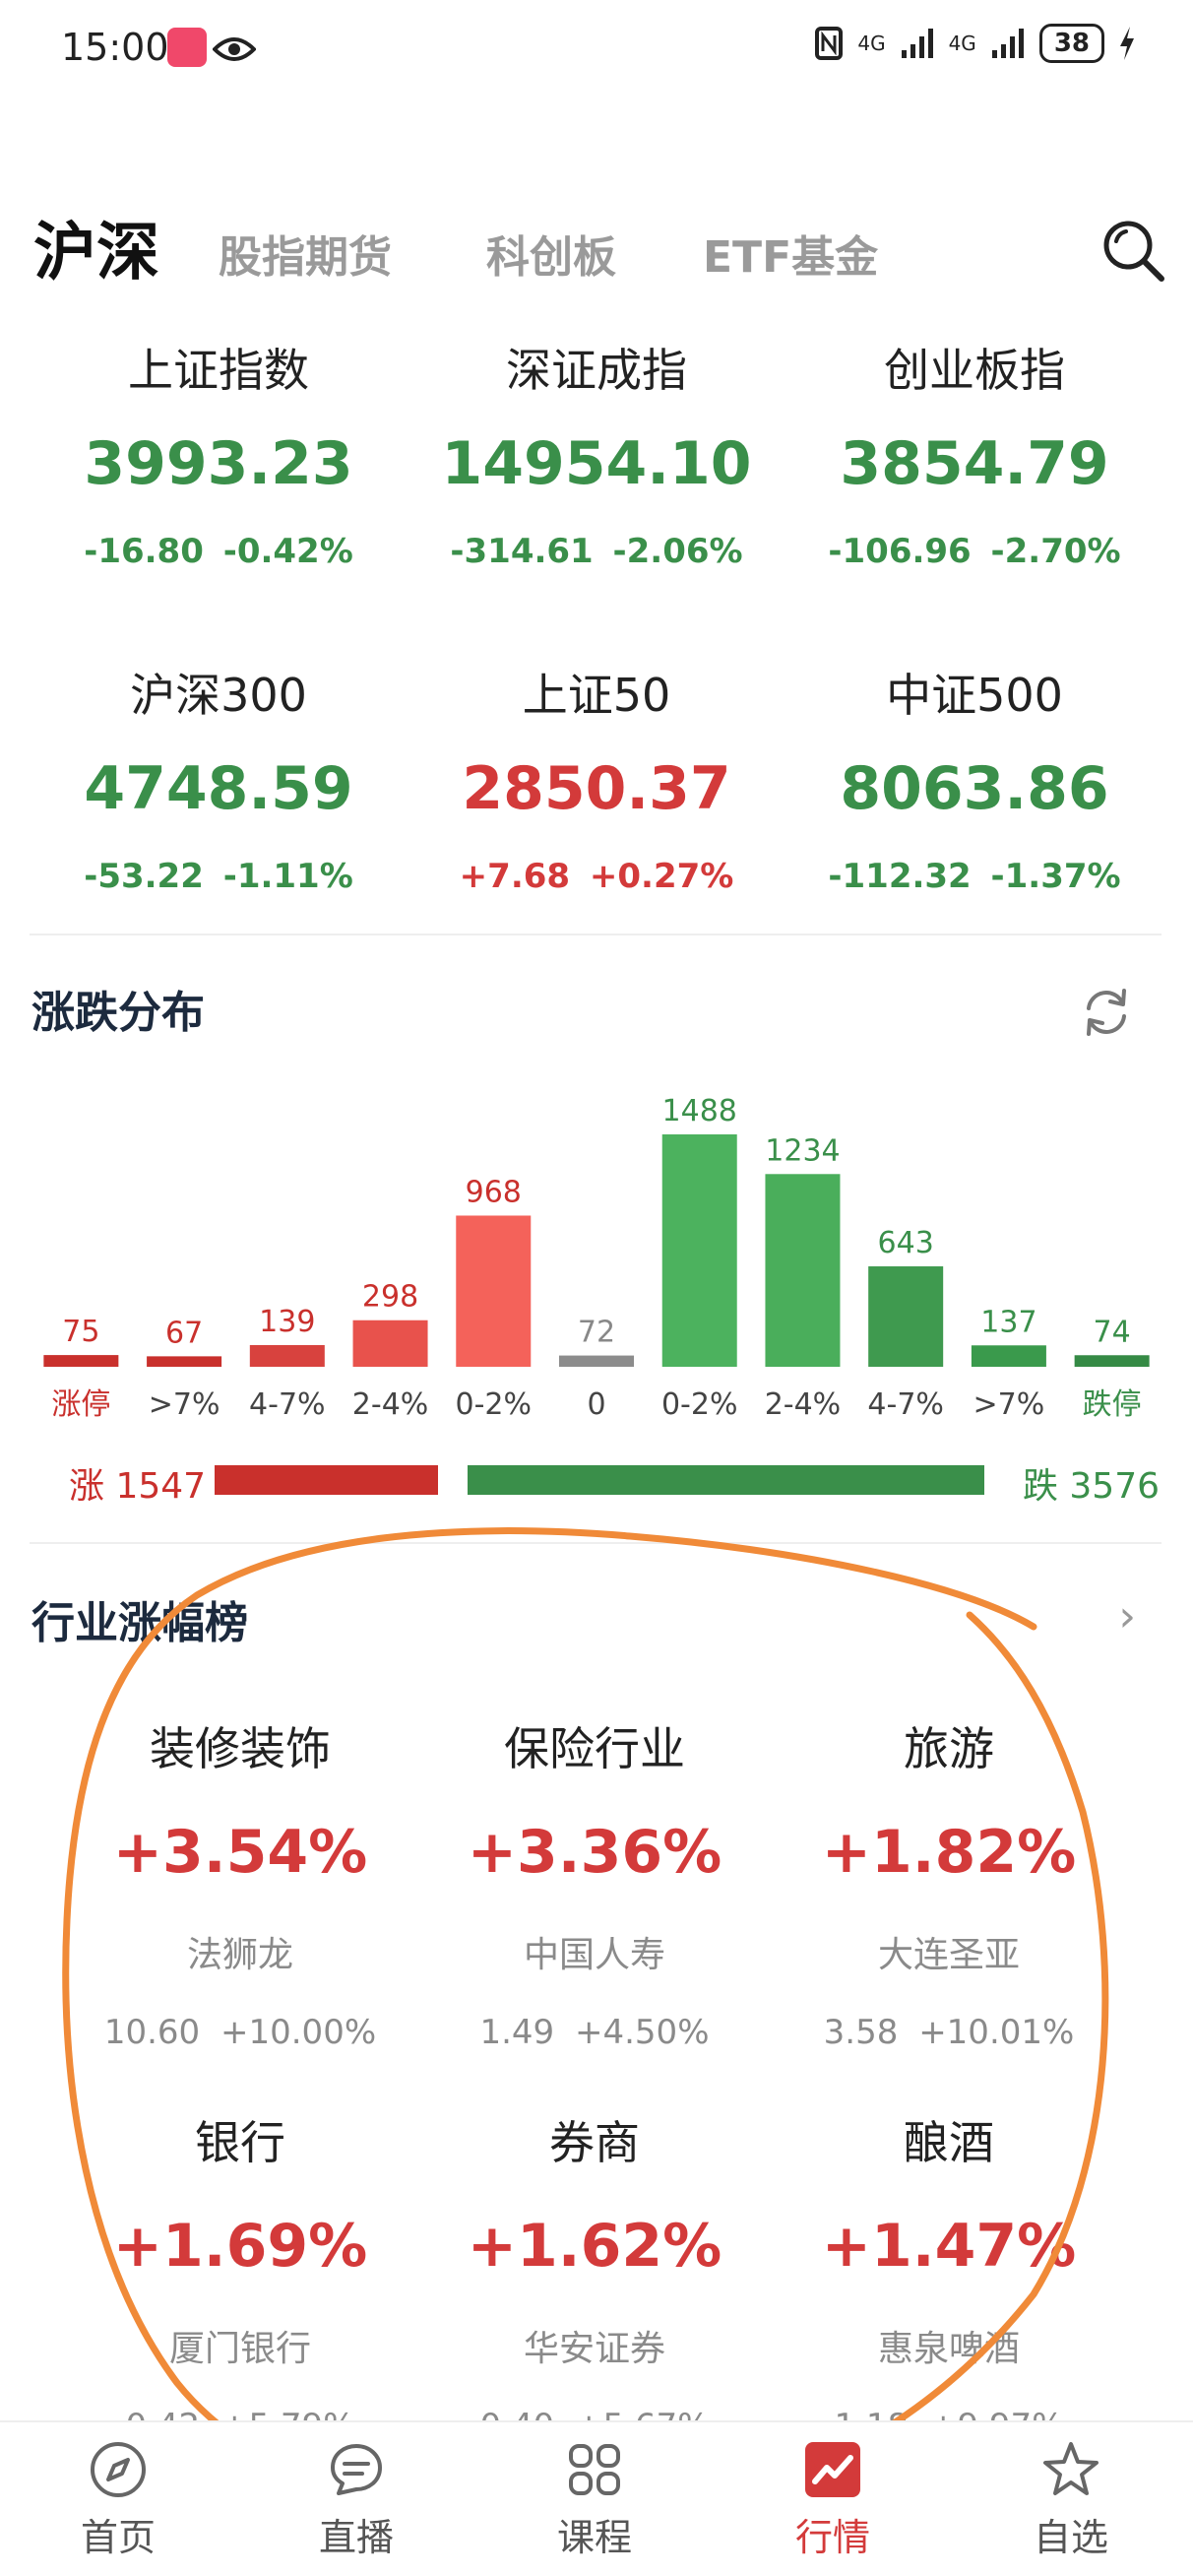 This screenshot has height=2576, width=1193. I want to click on index-card: 中证500 8063.86 -112.32 -1.37%, so click(974, 778).